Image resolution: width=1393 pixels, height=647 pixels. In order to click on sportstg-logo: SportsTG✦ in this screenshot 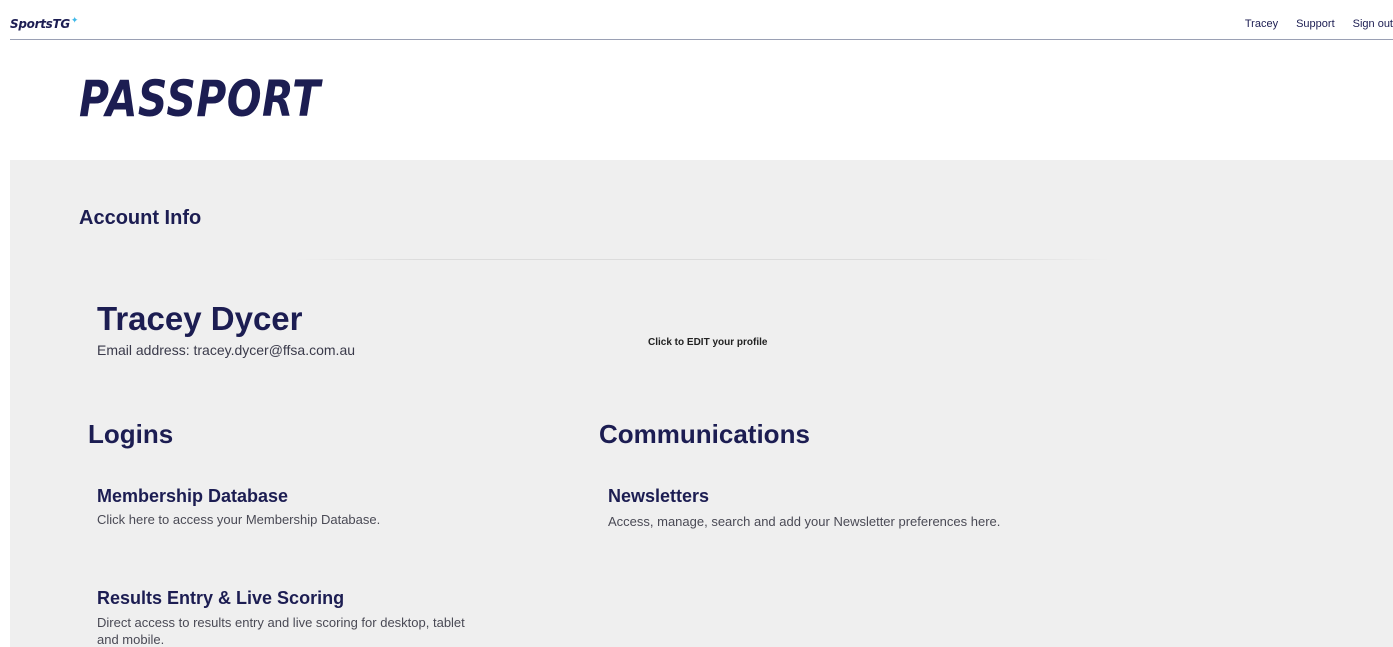, I will do `click(44, 23)`.